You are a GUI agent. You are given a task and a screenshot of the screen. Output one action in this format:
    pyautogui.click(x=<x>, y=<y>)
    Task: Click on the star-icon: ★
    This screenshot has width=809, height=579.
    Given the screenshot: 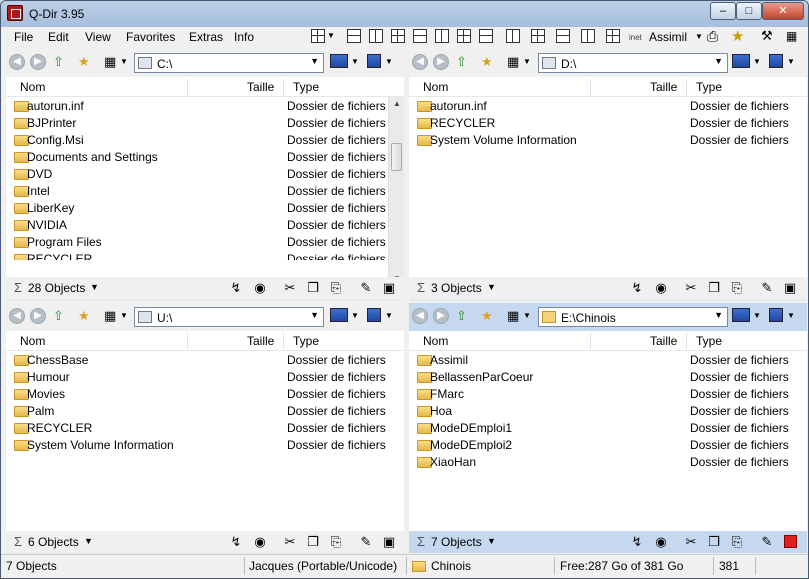 What is the action you would take?
    pyautogui.click(x=737, y=36)
    